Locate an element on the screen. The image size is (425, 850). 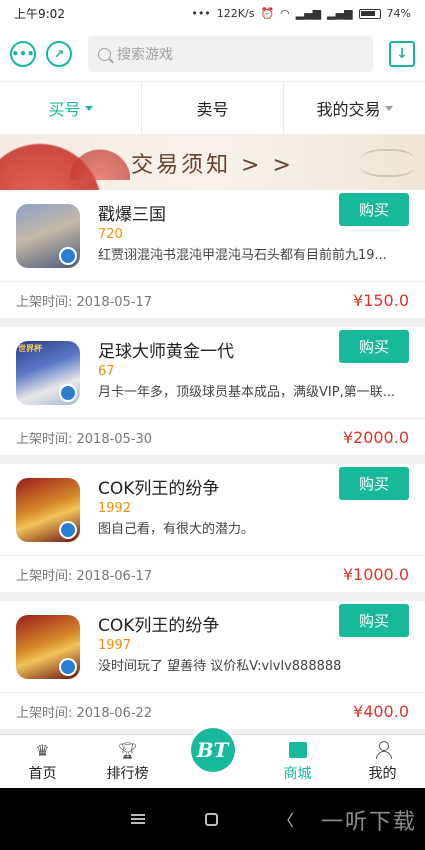
message-icon: ••• is located at coordinates (23, 54).